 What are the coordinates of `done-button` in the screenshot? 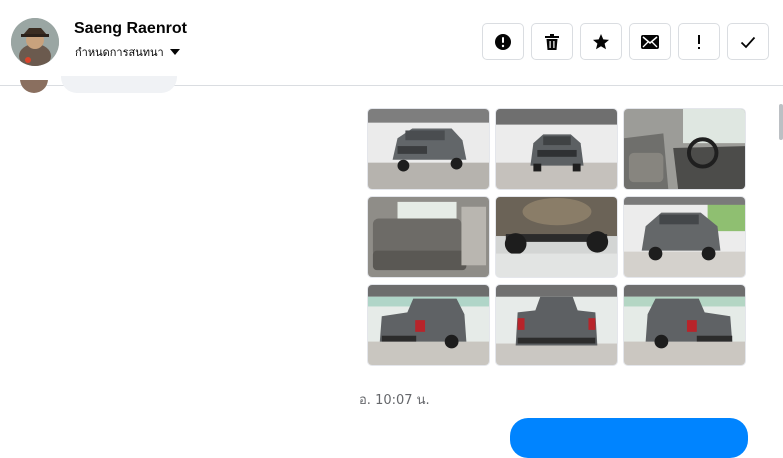 It's located at (748, 41).